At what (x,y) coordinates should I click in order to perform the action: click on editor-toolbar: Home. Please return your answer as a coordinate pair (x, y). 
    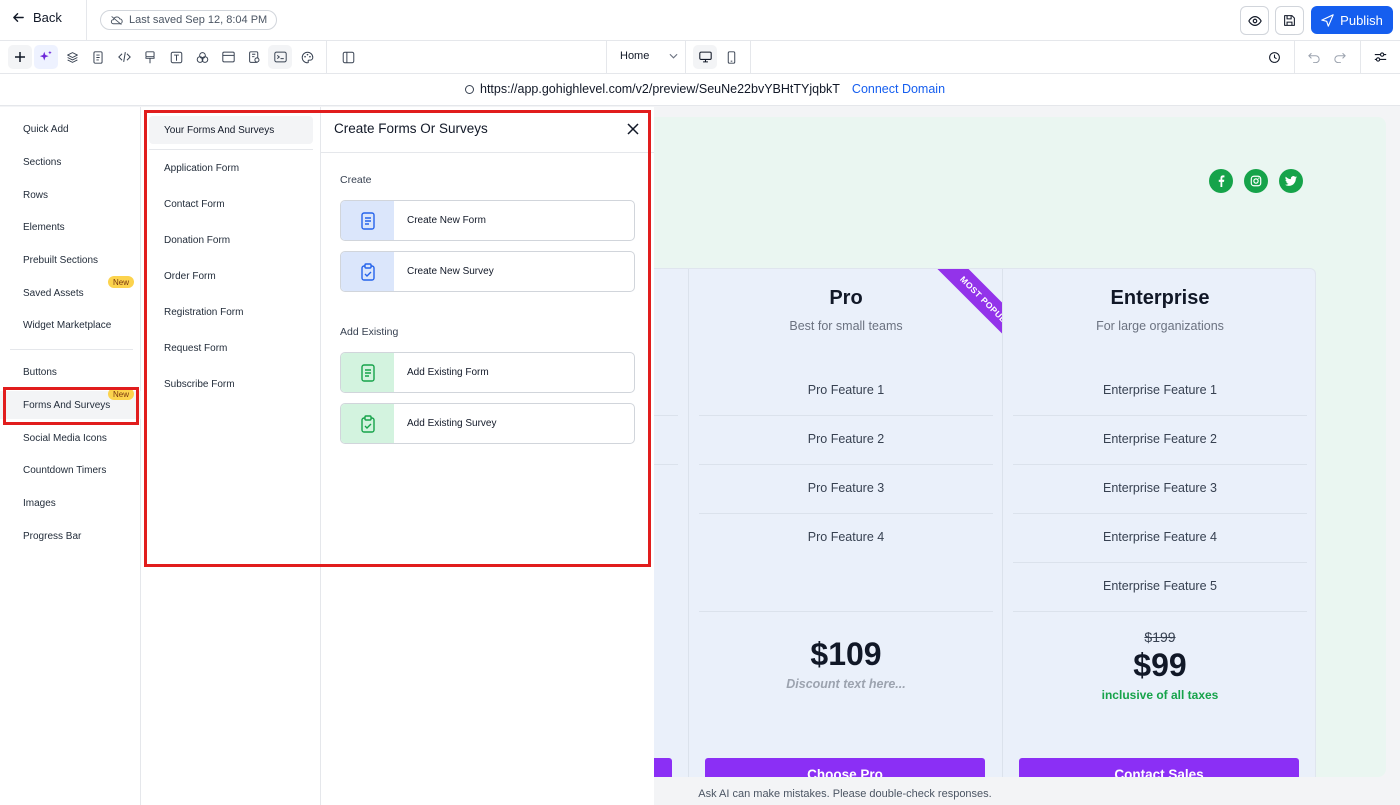
    Looking at the image, I should click on (700, 57).